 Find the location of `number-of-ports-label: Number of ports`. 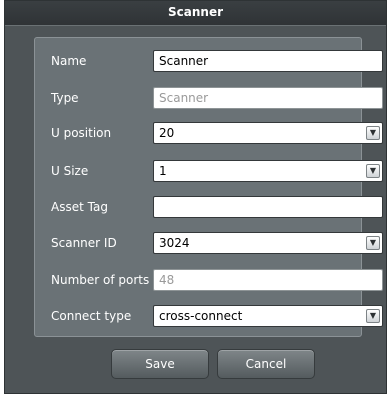

number-of-ports-label: Number of ports is located at coordinates (100, 280).